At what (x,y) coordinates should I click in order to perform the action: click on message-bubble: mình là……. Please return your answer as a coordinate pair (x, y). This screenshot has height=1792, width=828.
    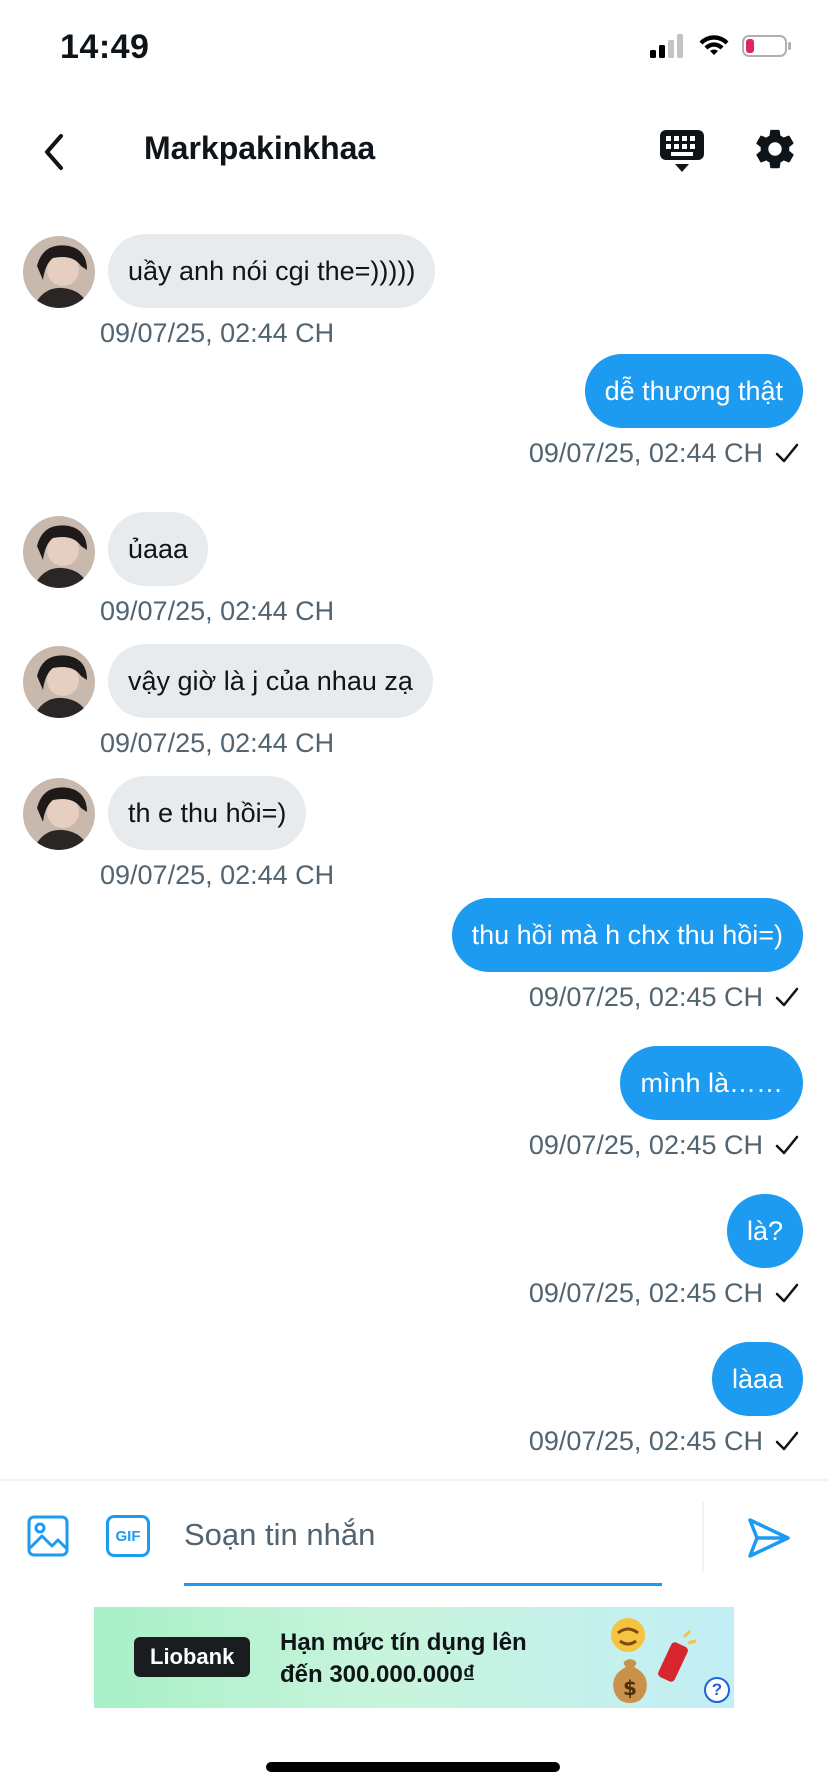
    Looking at the image, I should click on (711, 1083).